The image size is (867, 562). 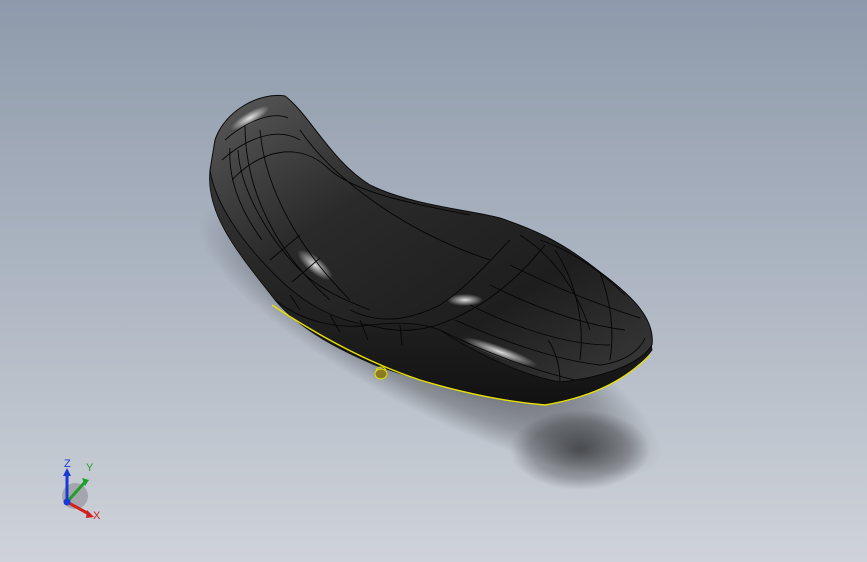 I want to click on triad-y-label: Y, so click(x=90, y=468).